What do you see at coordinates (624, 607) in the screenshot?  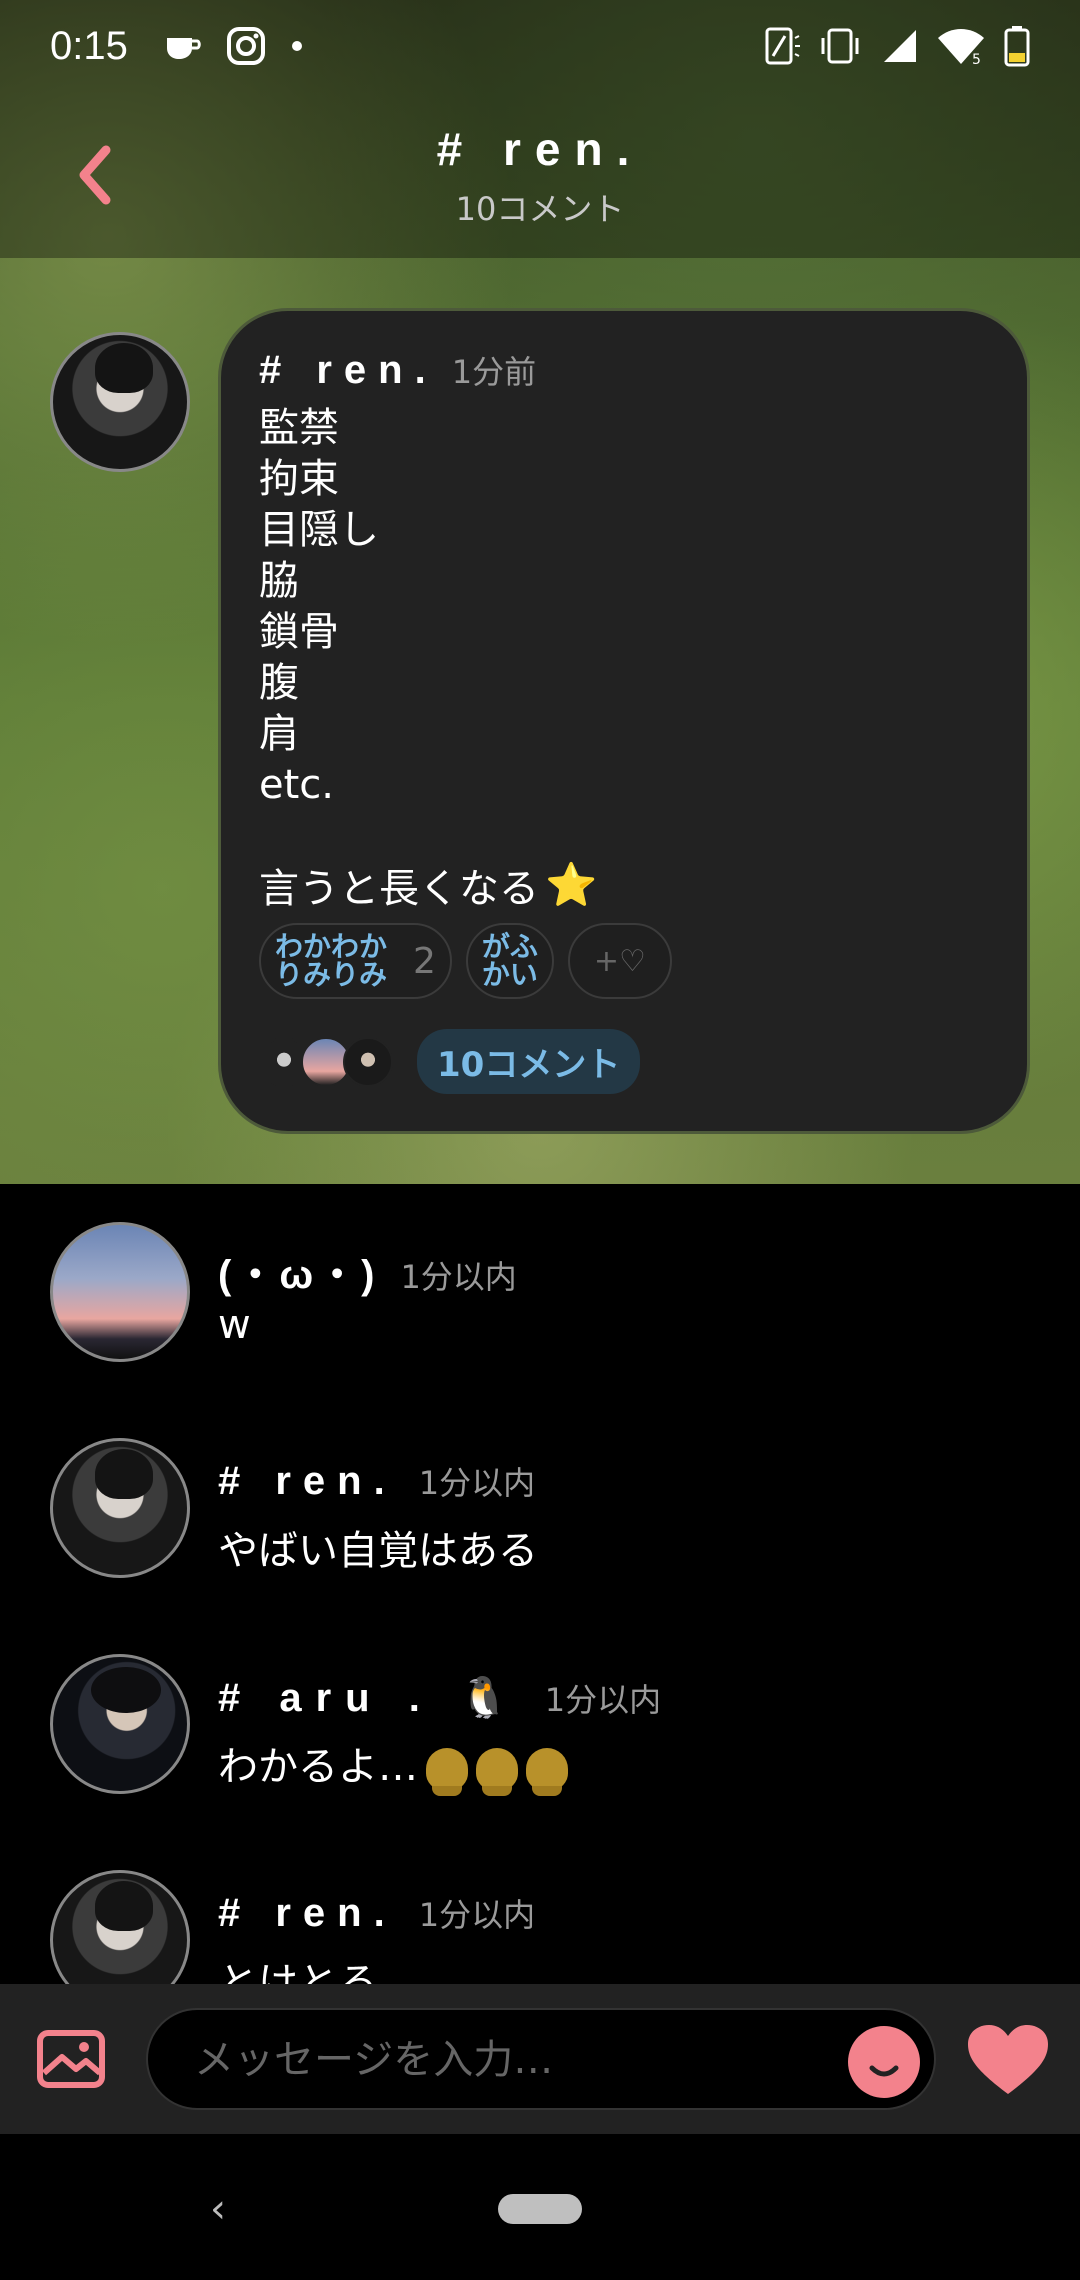 I see `post-body: 監禁 拘束 目隠し 脇 鎖骨 腹 肩 etc.` at bounding box center [624, 607].